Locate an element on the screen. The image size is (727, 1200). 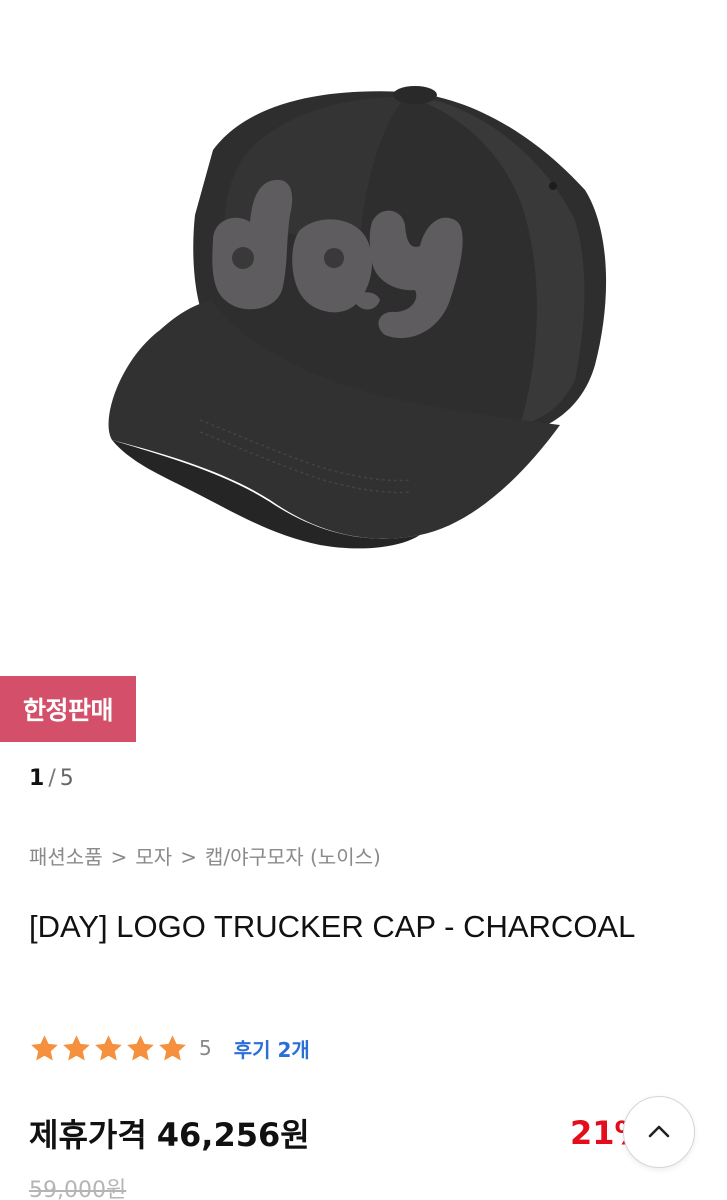
price-row: 제휴가격 46,256원 is located at coordinates (169, 1133).